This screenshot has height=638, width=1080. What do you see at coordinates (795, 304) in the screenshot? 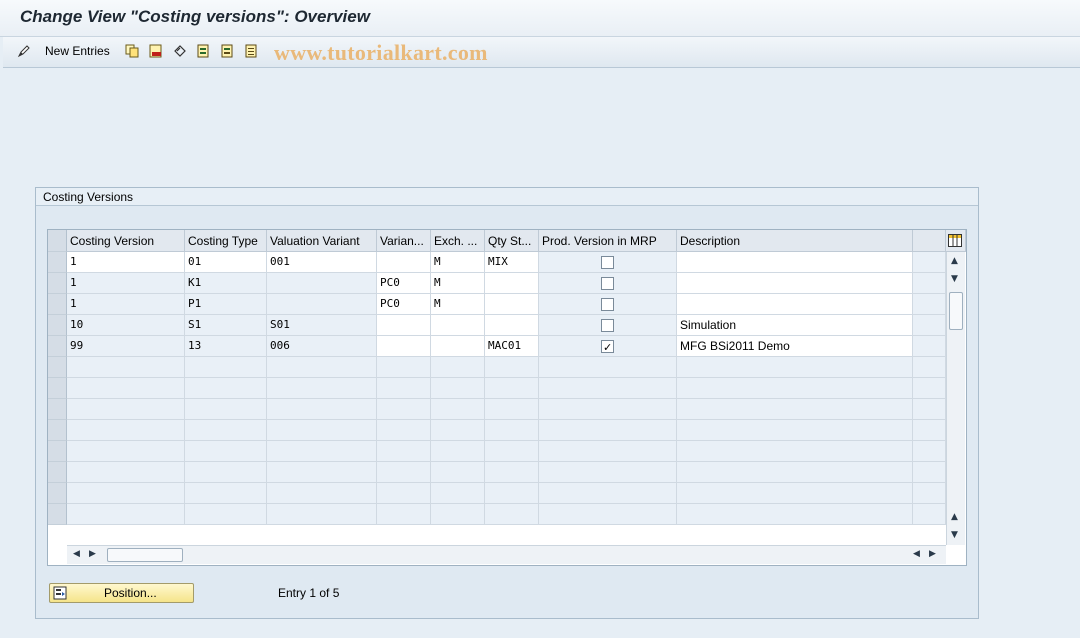
I see `cell-description` at bounding box center [795, 304].